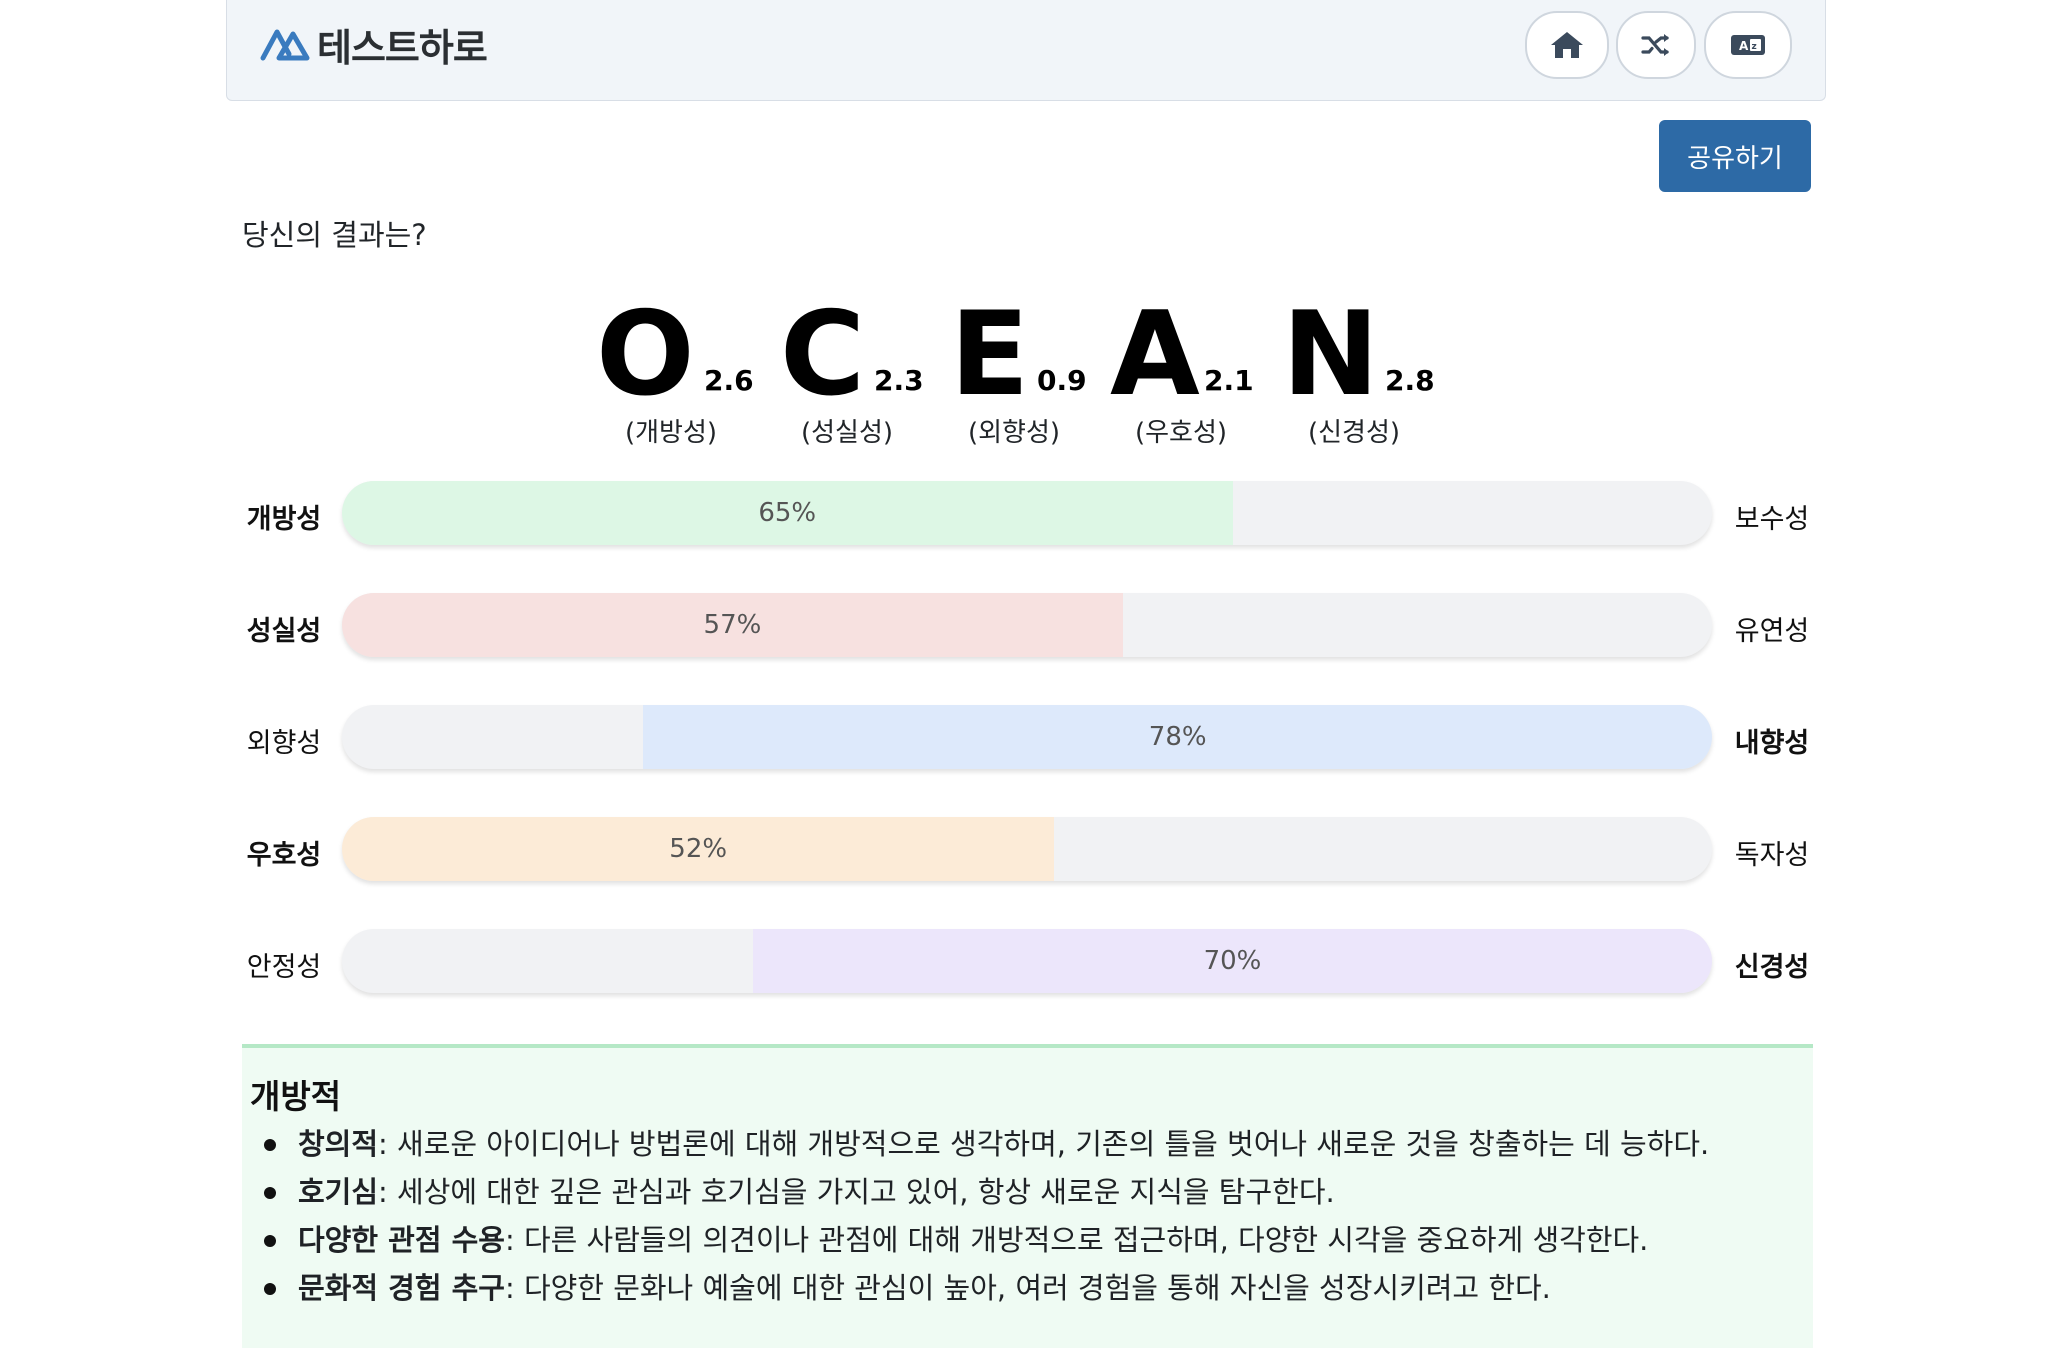  I want to click on top-navbar: 테스트하로 A z, so click(1026, 50).